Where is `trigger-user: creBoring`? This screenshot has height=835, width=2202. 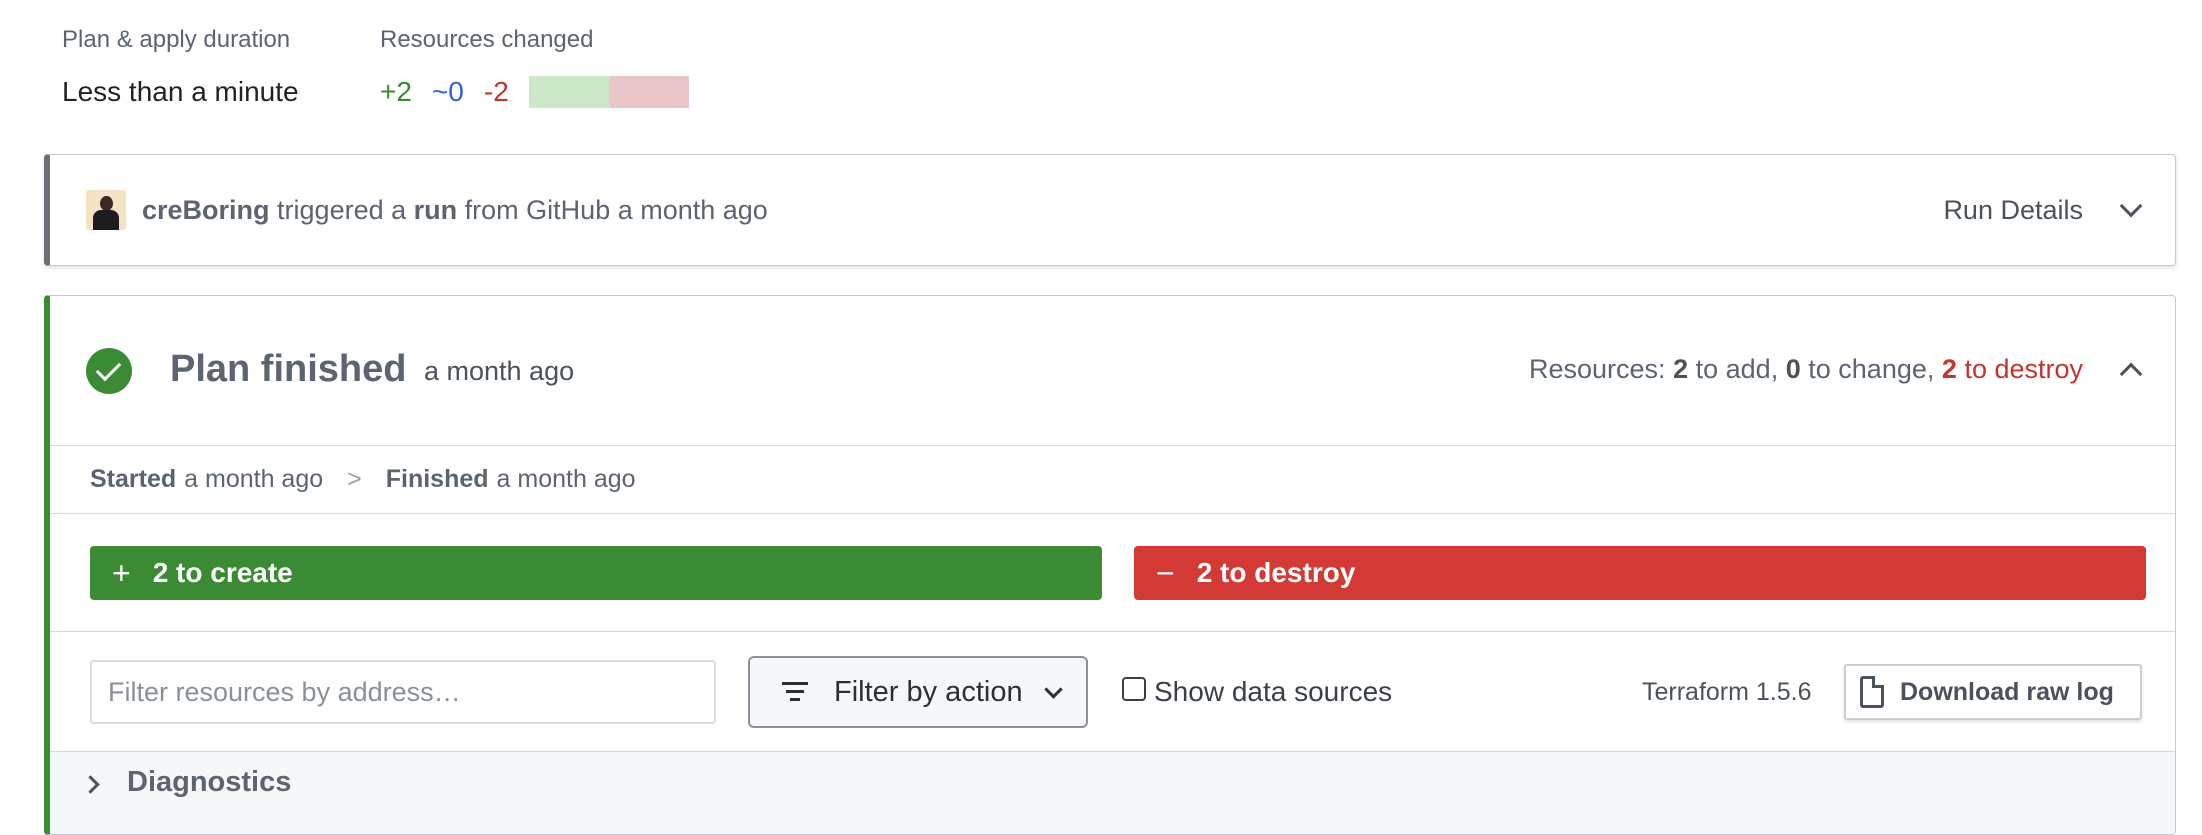 trigger-user: creBoring is located at coordinates (206, 210).